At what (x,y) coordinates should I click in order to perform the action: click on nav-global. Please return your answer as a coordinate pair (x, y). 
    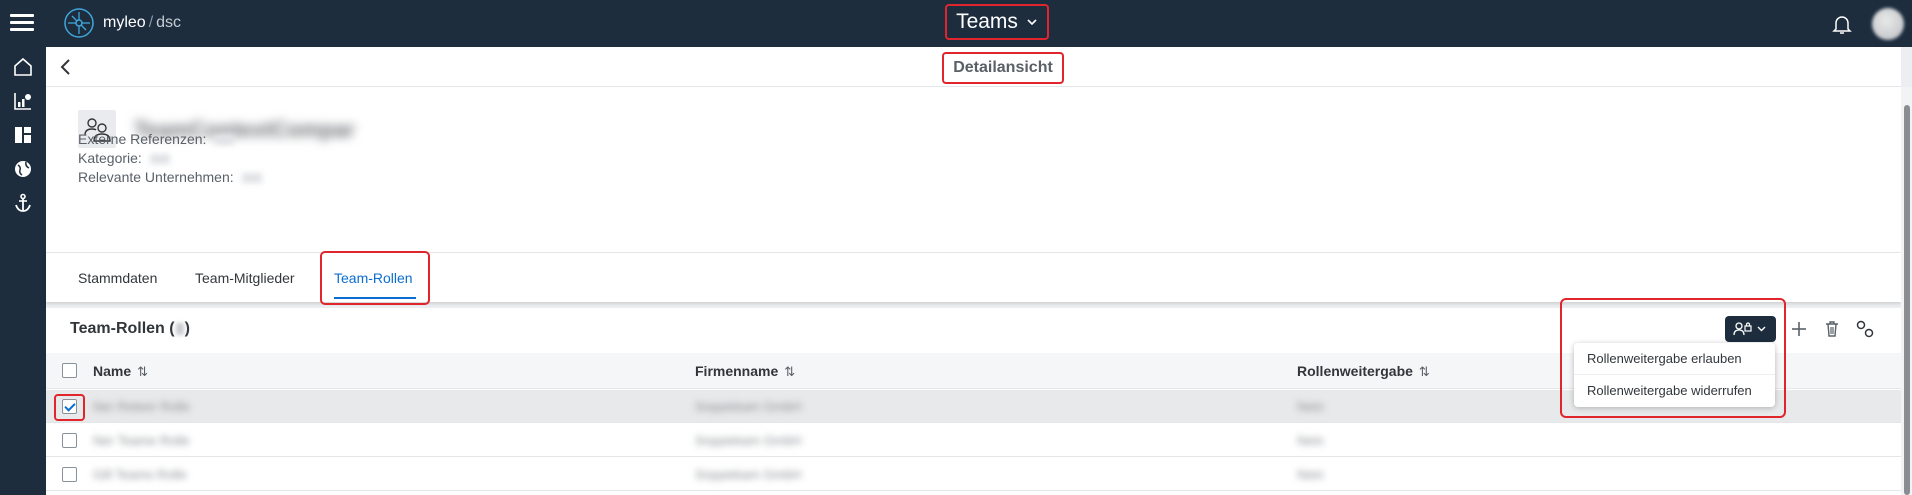
    Looking at the image, I should click on (23, 169).